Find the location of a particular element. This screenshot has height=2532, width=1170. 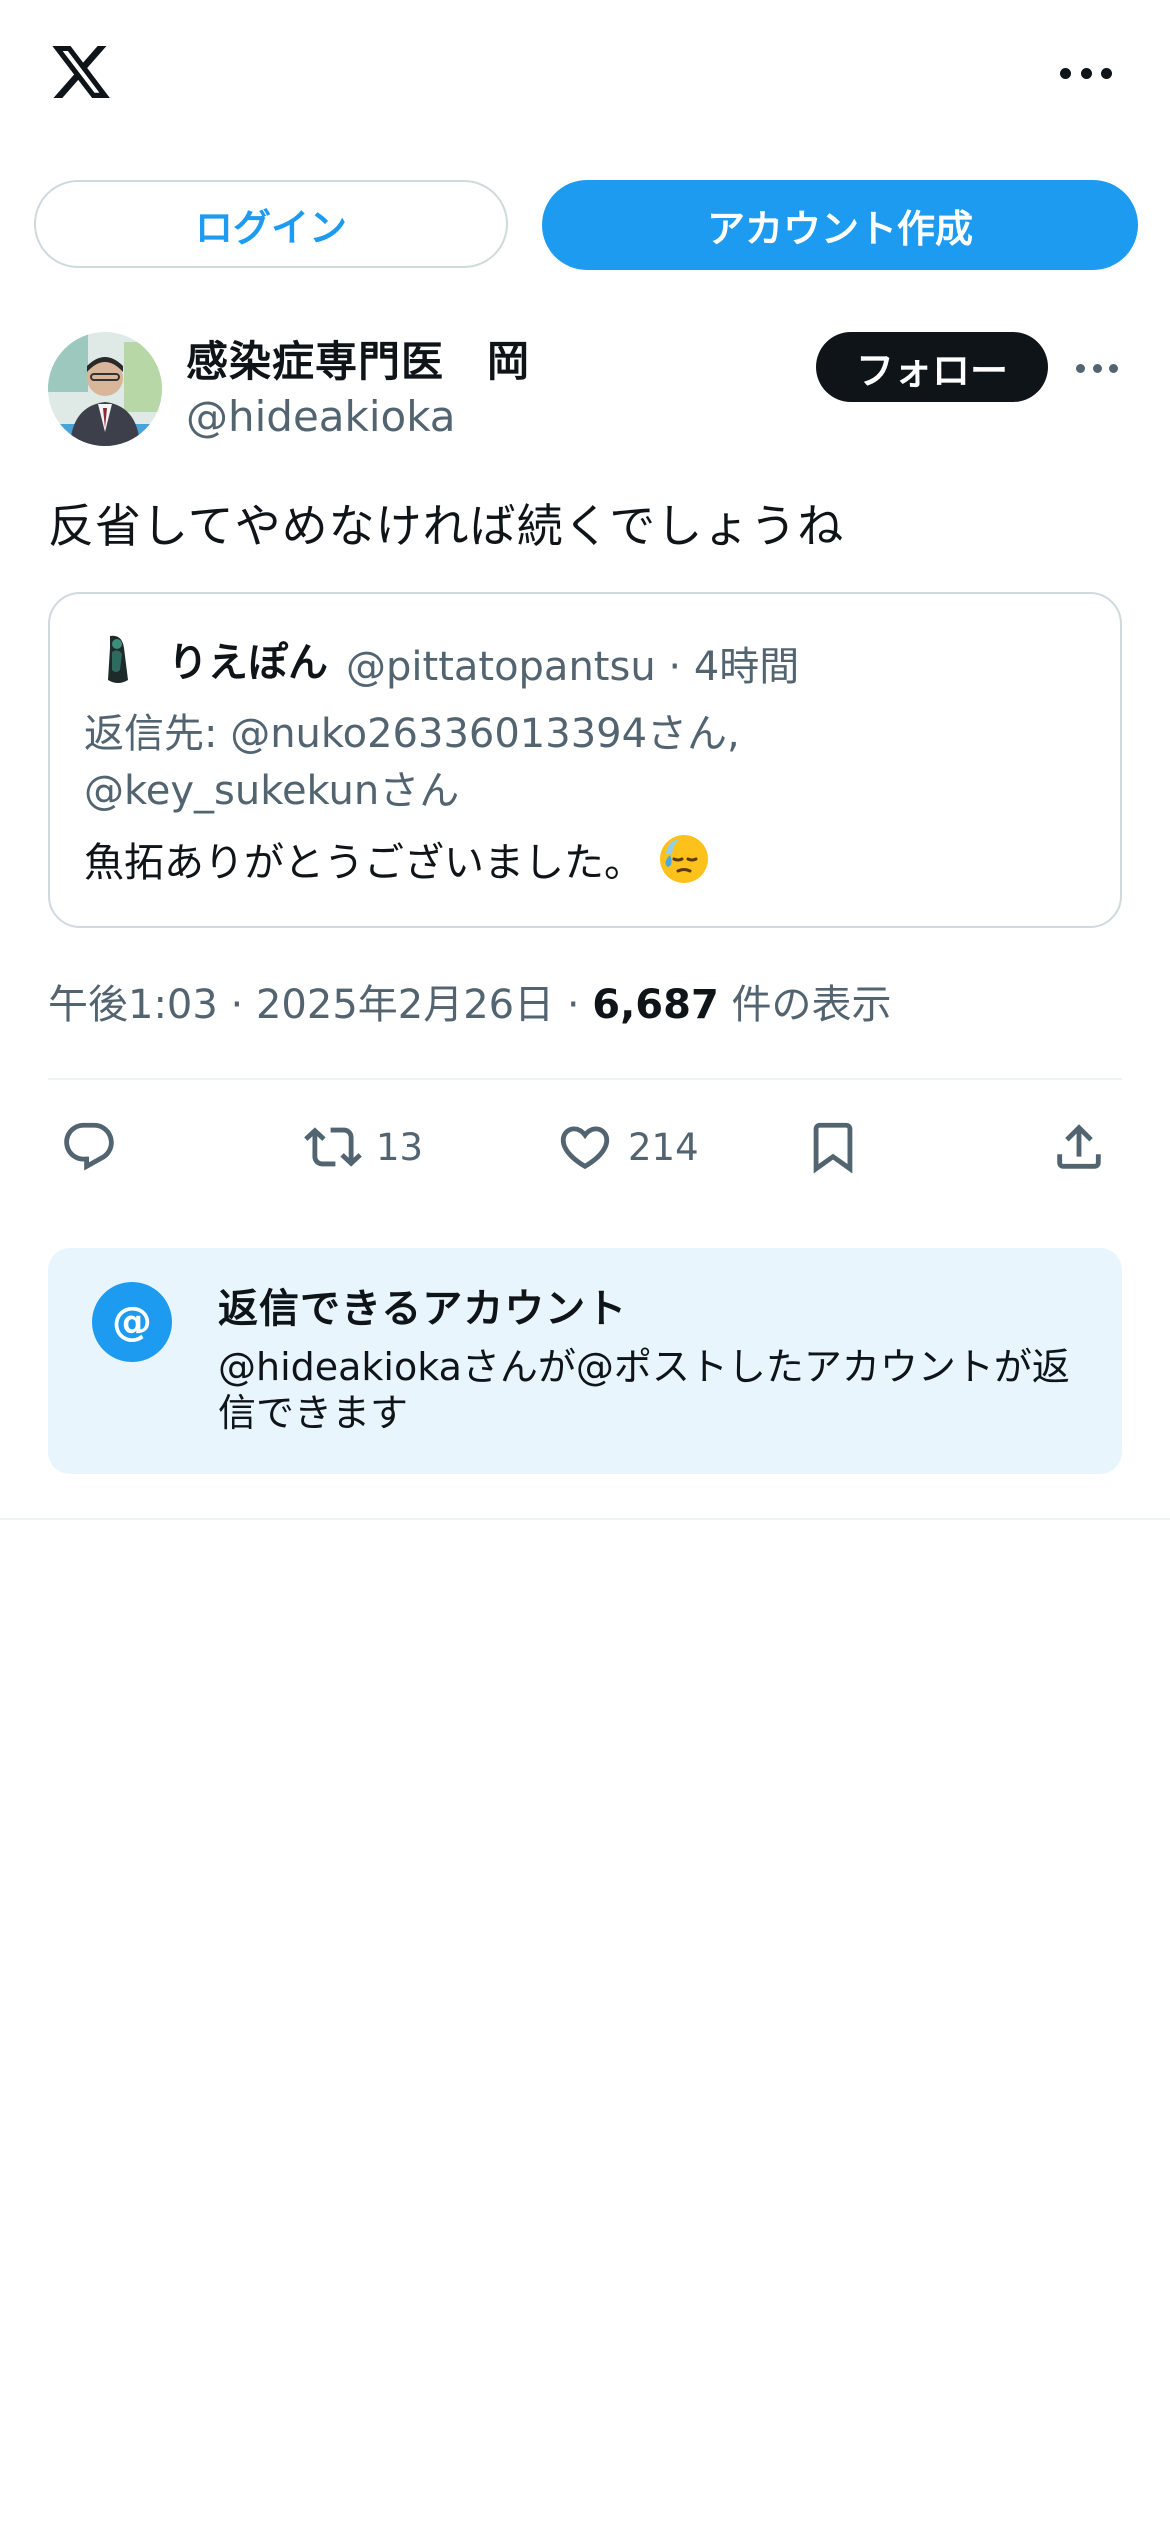

quoted-author-handle-time: @pittatopantsu · 4時間 is located at coordinates (573, 667).